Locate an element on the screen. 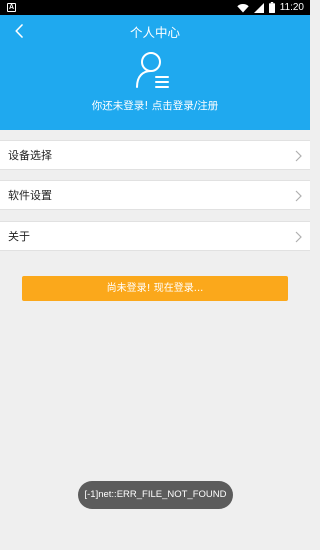 The image size is (320, 550). user-avatar-icon is located at coordinates (155, 70).